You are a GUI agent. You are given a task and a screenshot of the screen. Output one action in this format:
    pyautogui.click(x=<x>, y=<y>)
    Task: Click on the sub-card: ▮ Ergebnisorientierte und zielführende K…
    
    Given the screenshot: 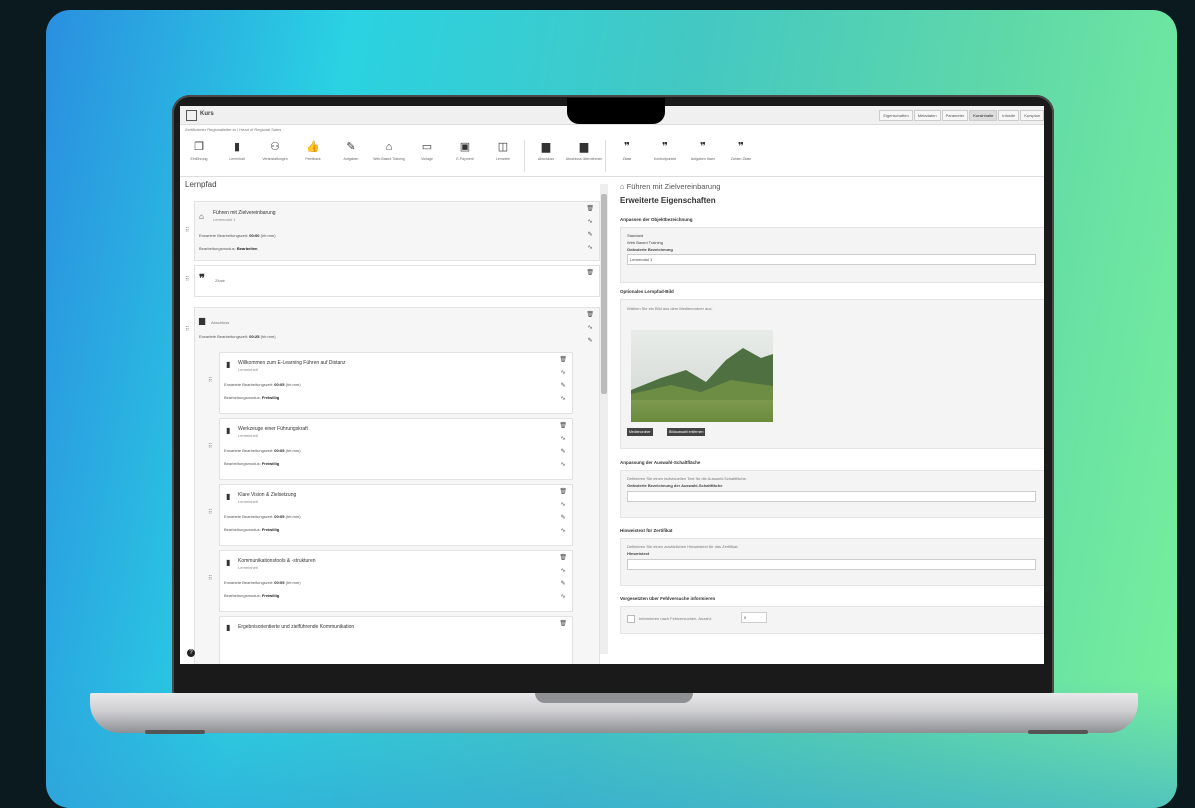 What is the action you would take?
    pyautogui.click(x=396, y=640)
    